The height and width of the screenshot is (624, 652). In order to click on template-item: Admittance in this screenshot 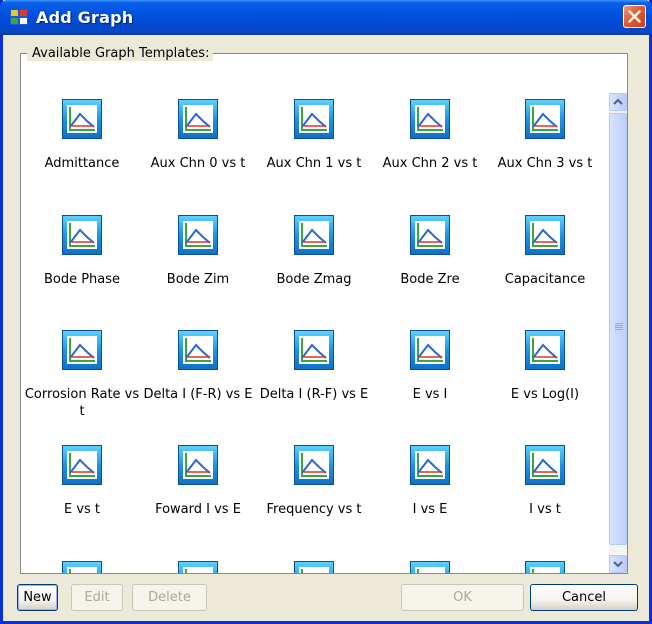, I will do `click(82, 135)`.